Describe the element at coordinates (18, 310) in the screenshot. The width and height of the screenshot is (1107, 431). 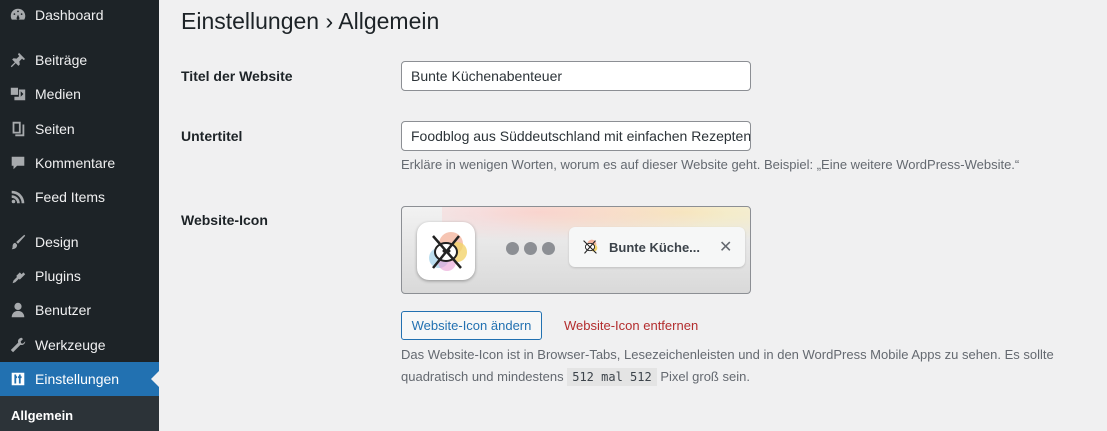
I see `user-icon` at that location.